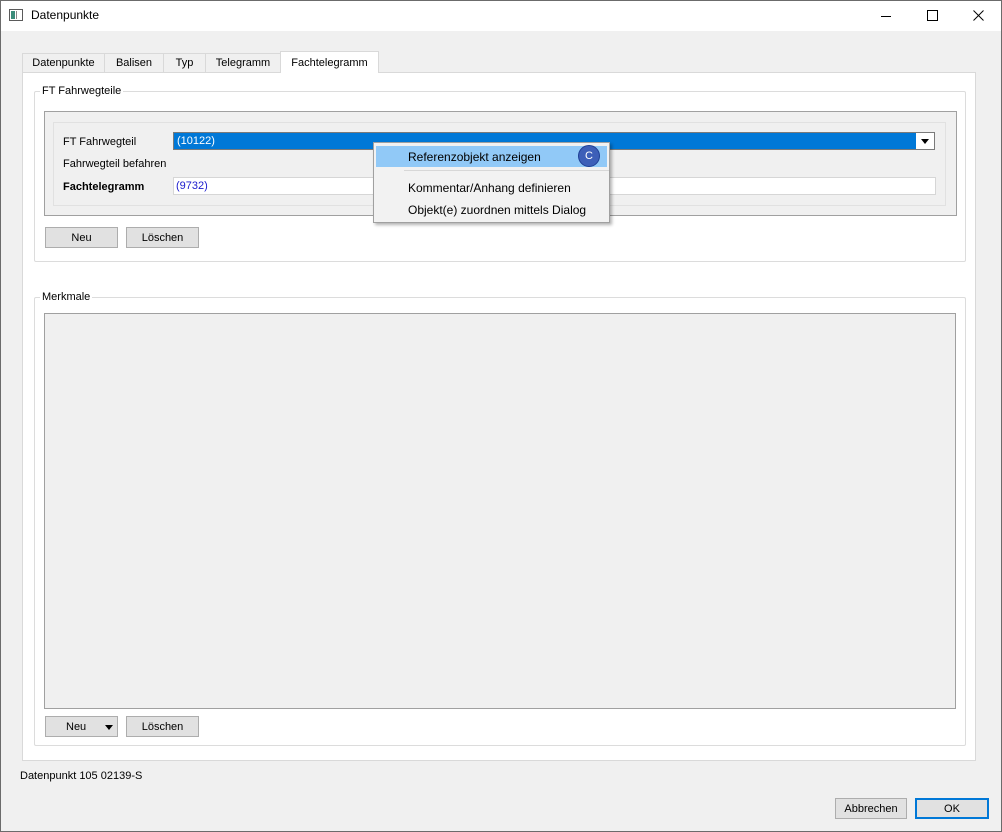  What do you see at coordinates (81, 776) in the screenshot?
I see `status-text: Datenpunkt 105 02139-S` at bounding box center [81, 776].